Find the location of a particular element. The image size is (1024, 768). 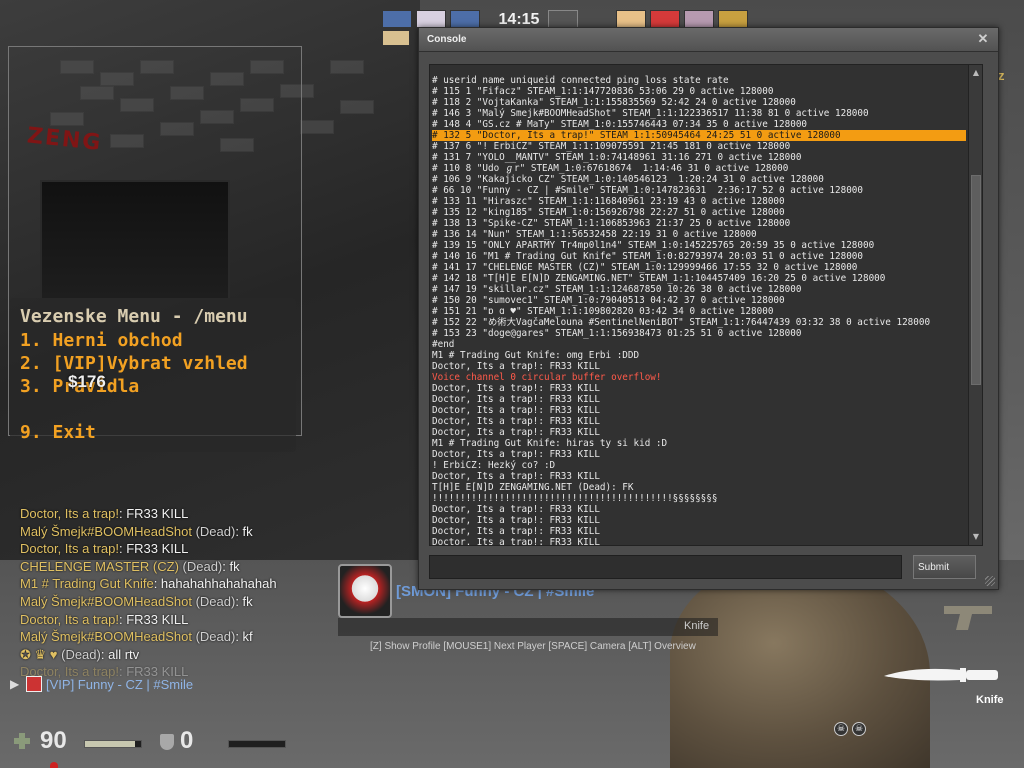

bomb-indicator-icon is located at coordinates (54, 765).